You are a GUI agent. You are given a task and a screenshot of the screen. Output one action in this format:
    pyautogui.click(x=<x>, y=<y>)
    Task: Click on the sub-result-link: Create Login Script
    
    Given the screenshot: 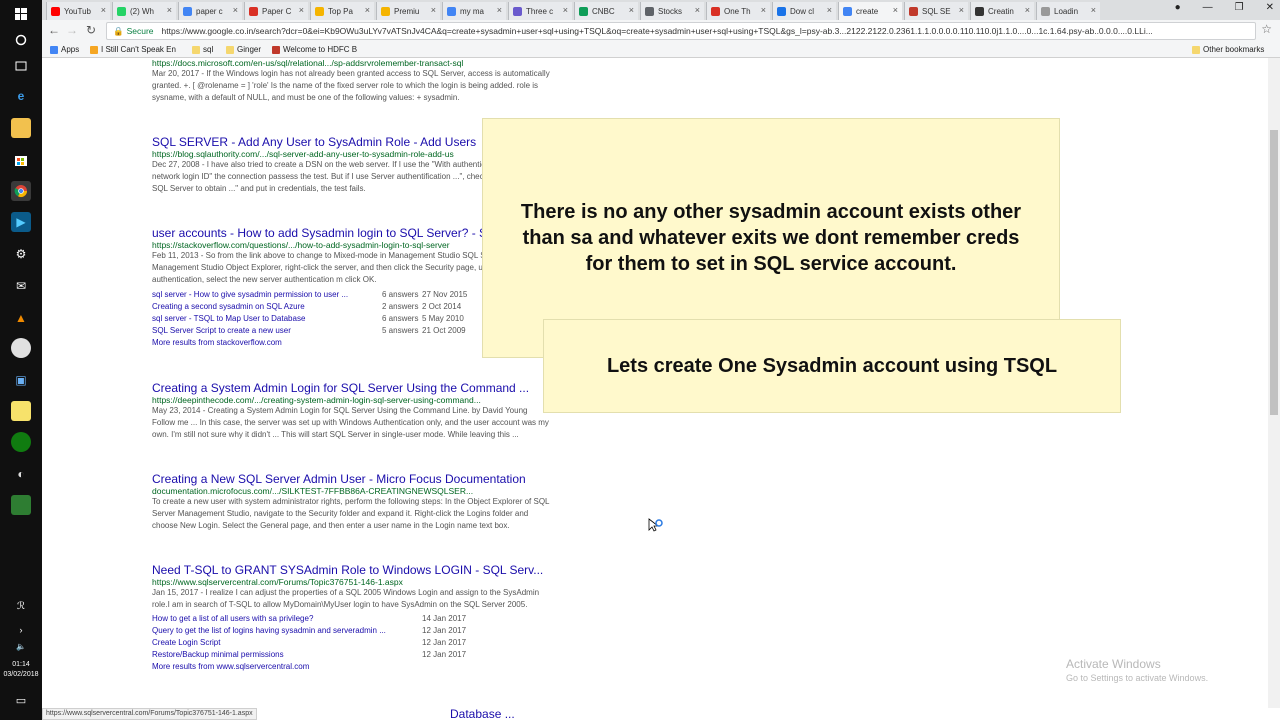 What is the action you would take?
    pyautogui.click(x=186, y=642)
    